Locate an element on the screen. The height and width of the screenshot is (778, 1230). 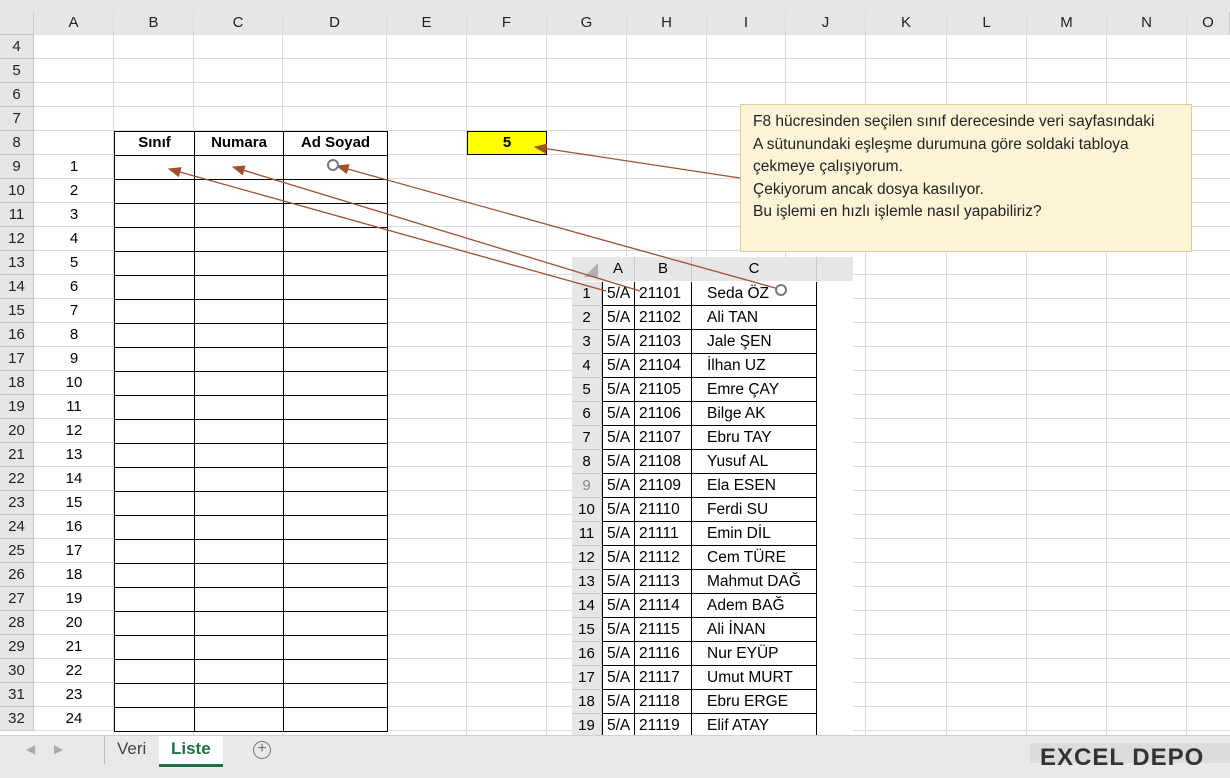
index-cell: 19 is located at coordinates (74, 599).